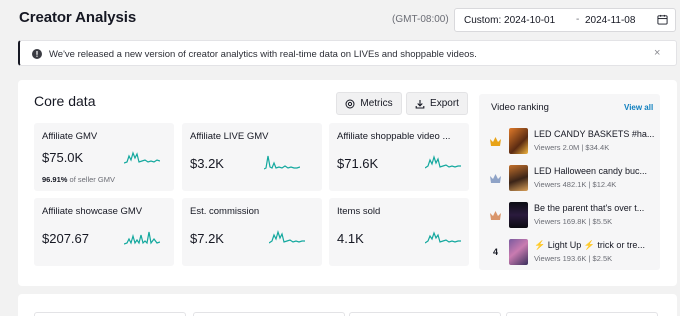  I want to click on metric-label: Affiliate LIVE GMV, so click(229, 136).